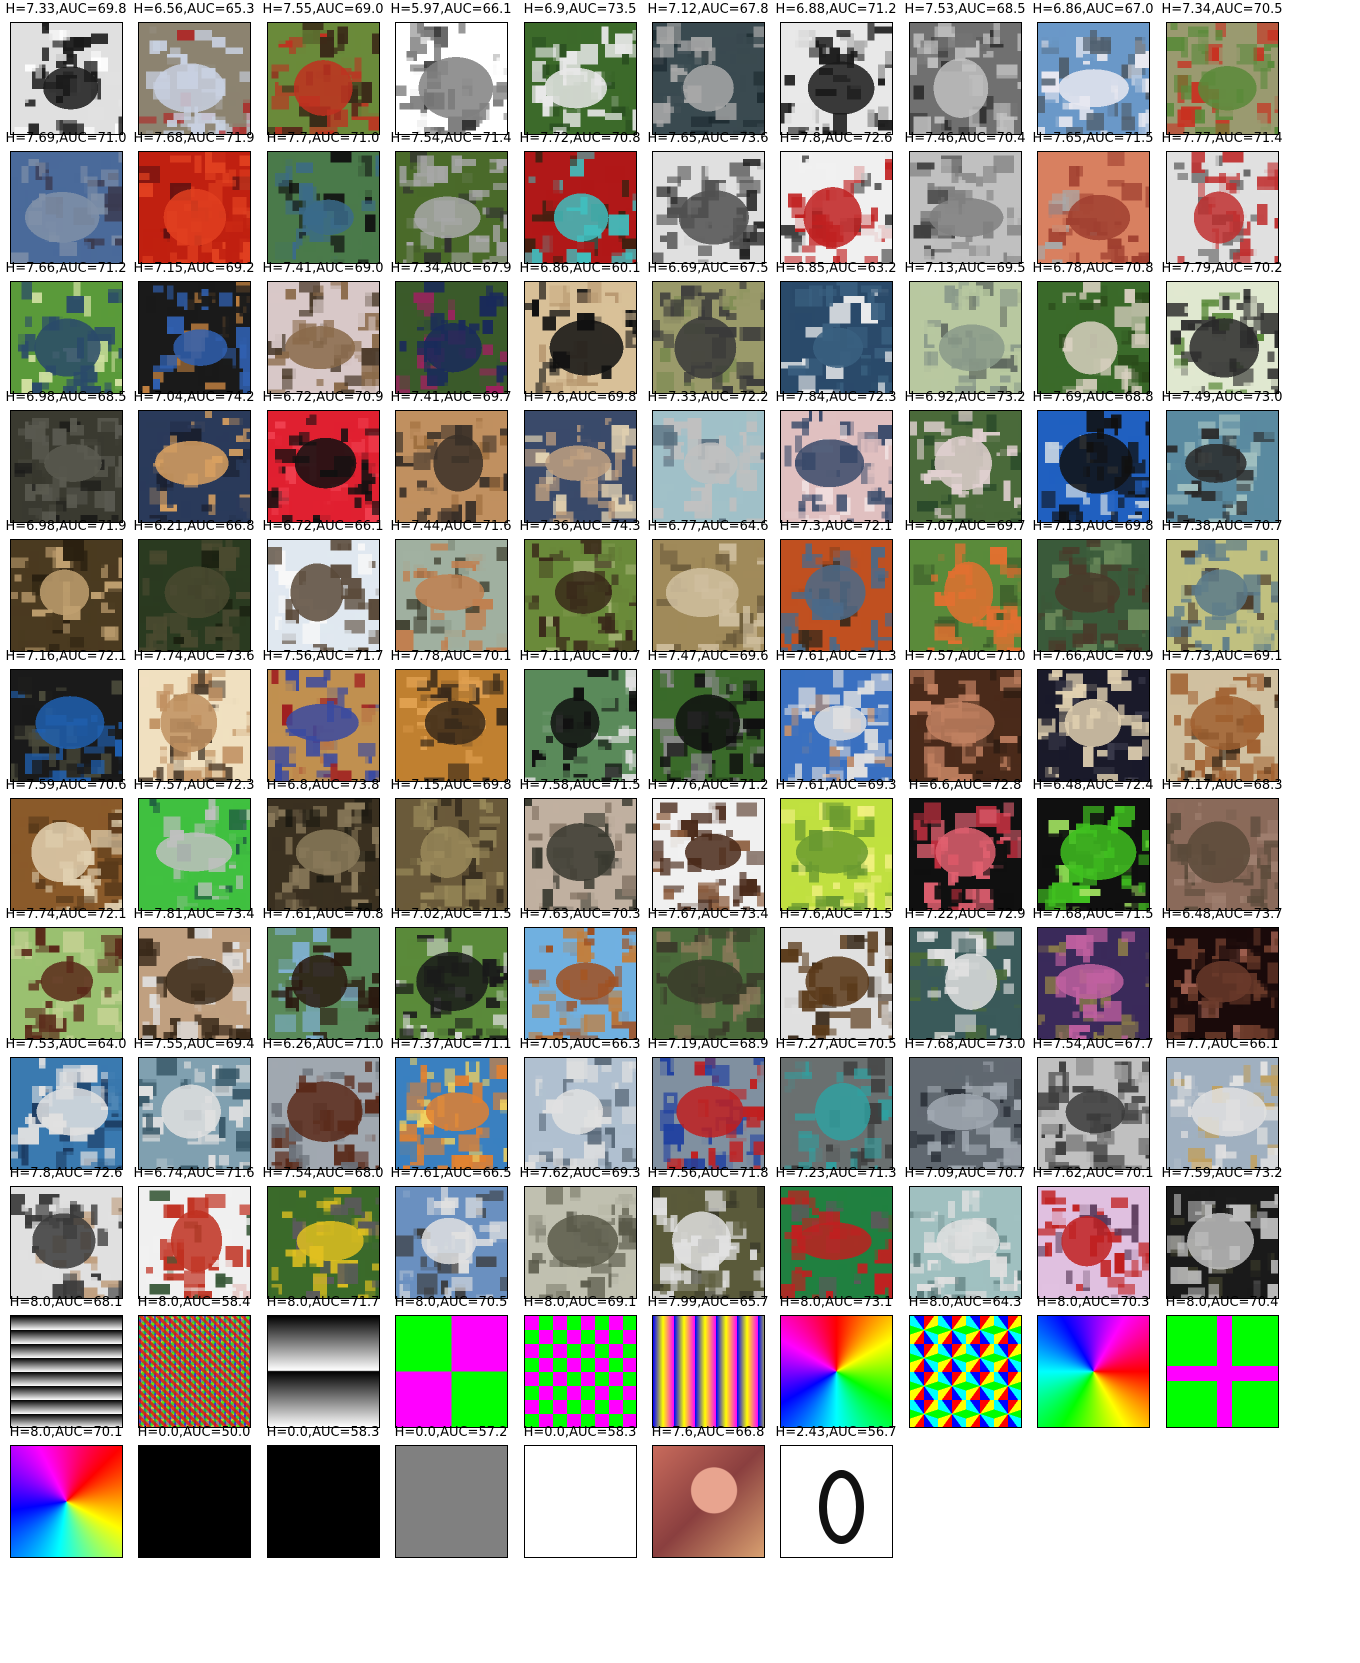 This screenshot has width=1360, height=1663. Describe the element at coordinates (1222, 656) in the screenshot. I see `cell-title: H=7.73,AUC=69.1` at that location.